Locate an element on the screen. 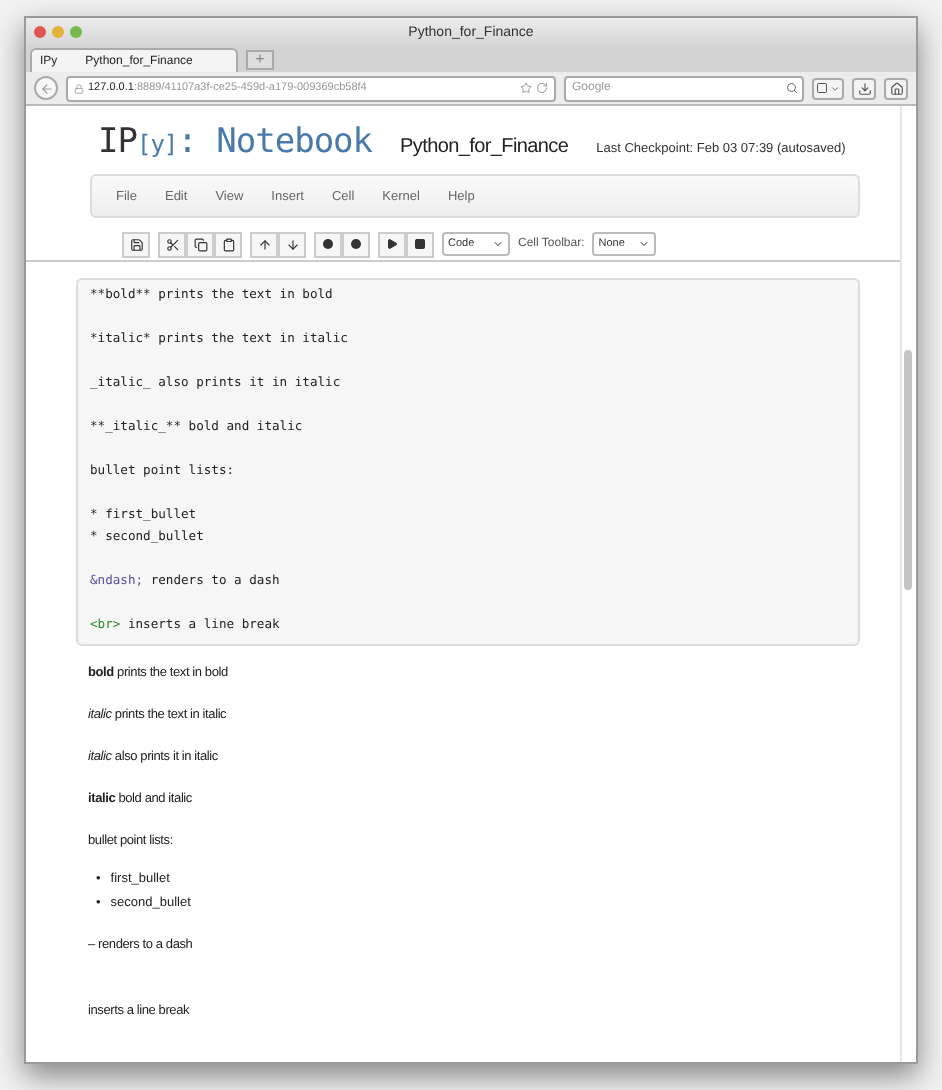 The height and width of the screenshot is (1090, 942). bookmarks-button is located at coordinates (828, 88).